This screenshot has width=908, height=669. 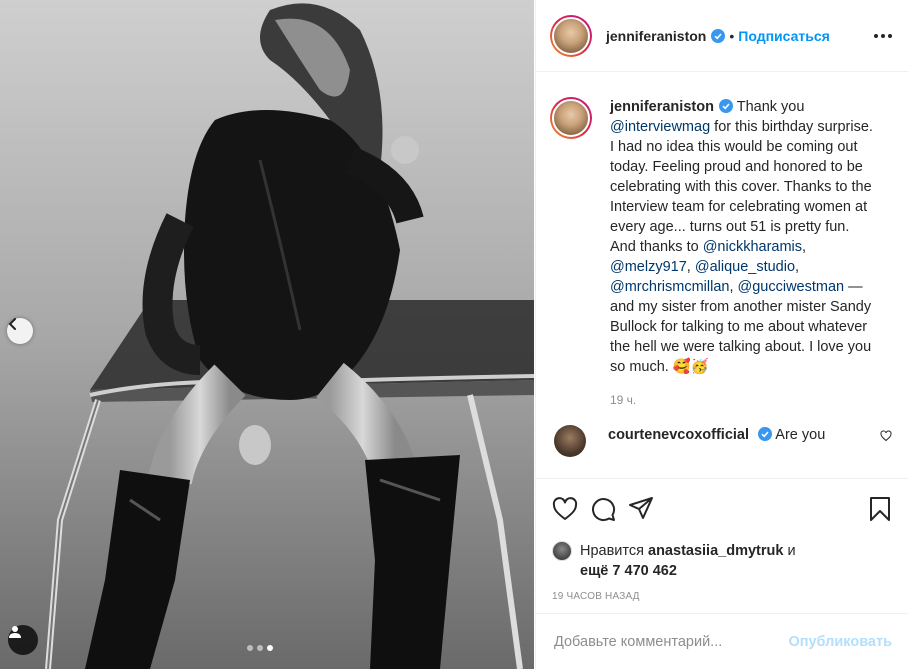 I want to click on follow-button: Подписаться, so click(x=784, y=36).